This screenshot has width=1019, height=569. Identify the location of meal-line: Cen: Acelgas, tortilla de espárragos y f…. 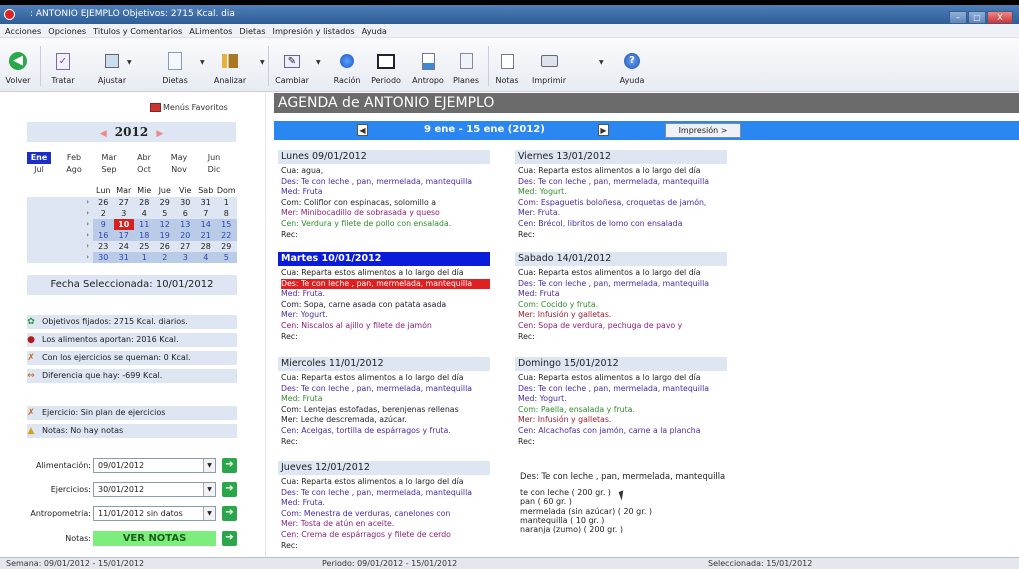
(385, 431).